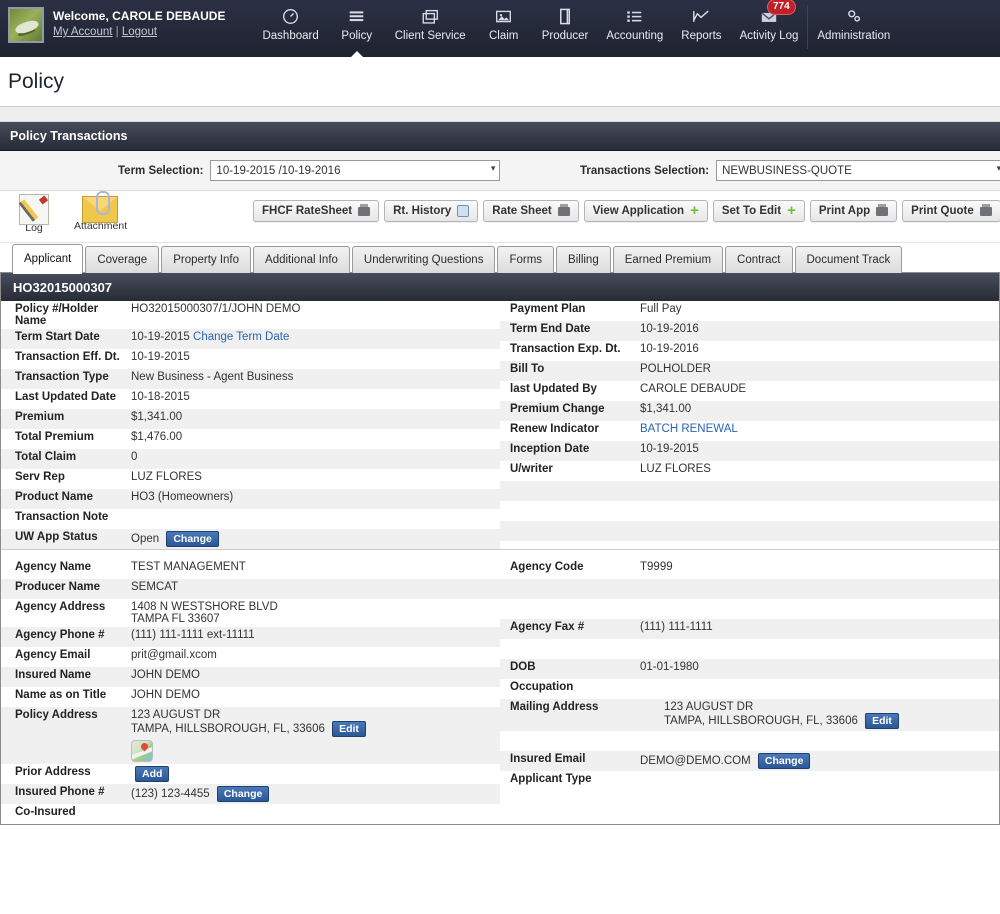 This screenshot has height=914, width=1000. What do you see at coordinates (565, 28) in the screenshot?
I see `nav-item-producer: Producer` at bounding box center [565, 28].